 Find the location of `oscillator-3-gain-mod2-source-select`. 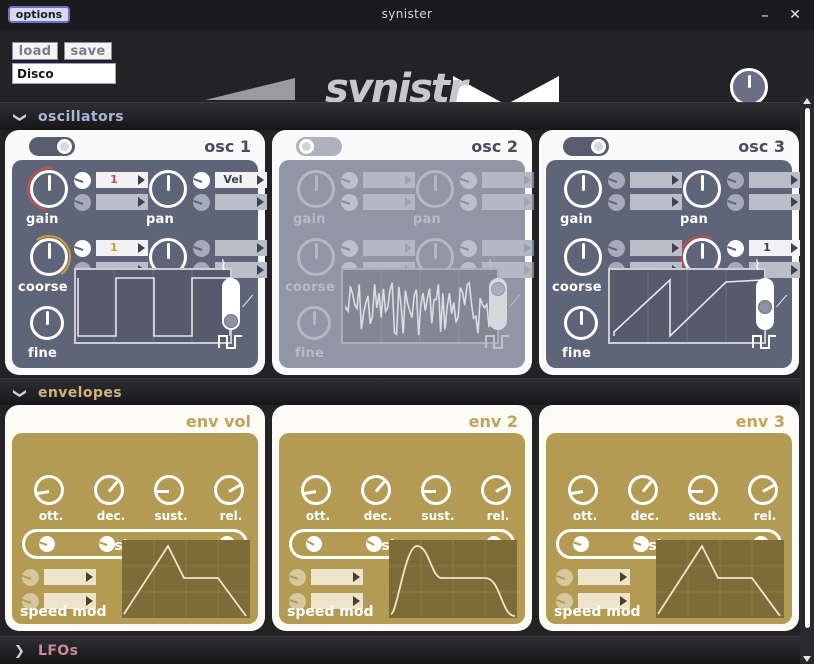

oscillator-3-gain-mod2-source-select is located at coordinates (656, 202).